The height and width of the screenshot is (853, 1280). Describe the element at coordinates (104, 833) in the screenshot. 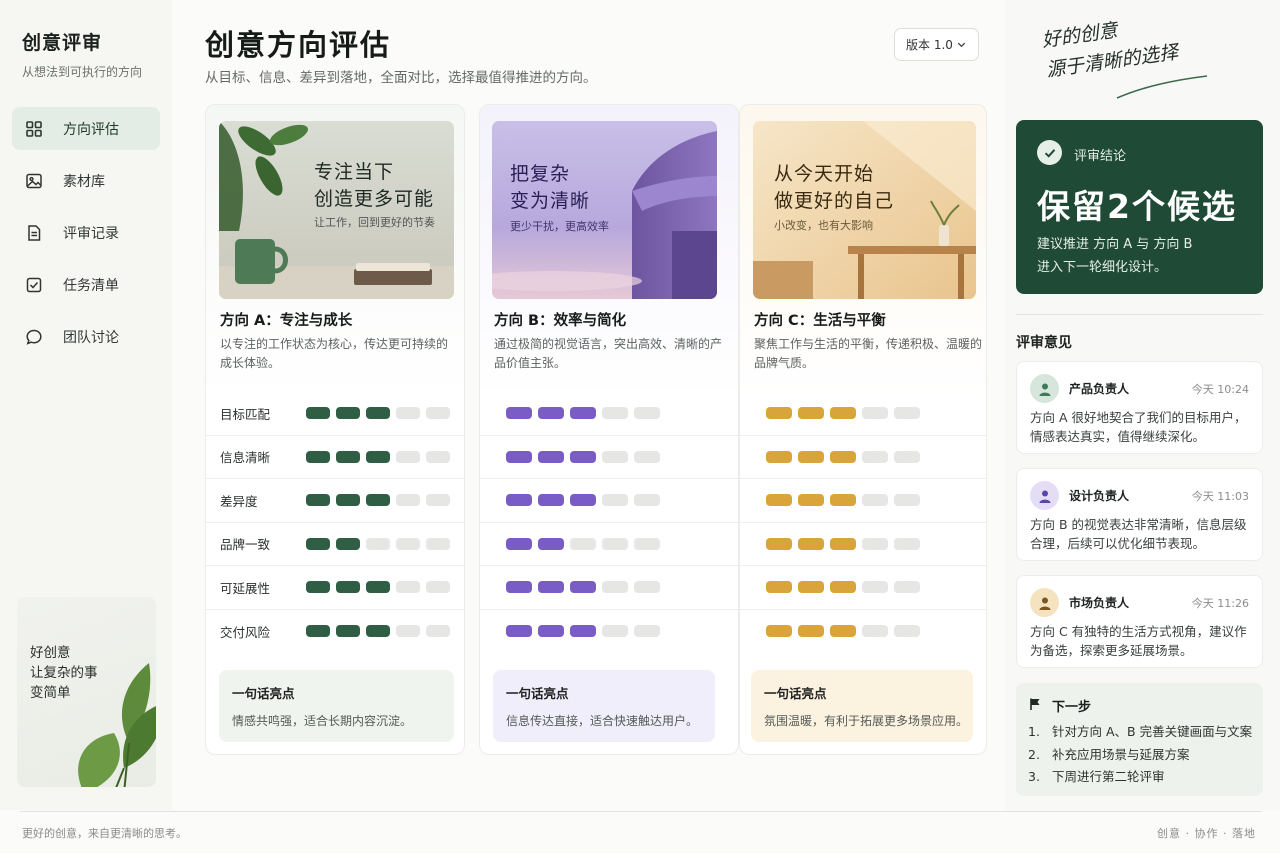

I see `footer-tagline: 更好的创意，来自更清晰的思考。` at that location.